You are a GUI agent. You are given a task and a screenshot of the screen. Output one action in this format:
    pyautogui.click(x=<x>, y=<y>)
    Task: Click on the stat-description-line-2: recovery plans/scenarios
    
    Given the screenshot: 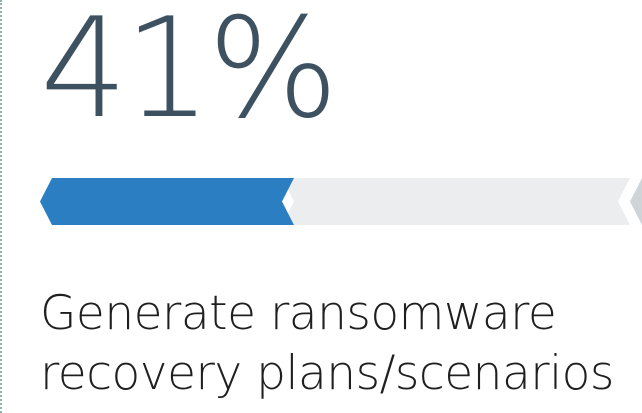 What is the action you would take?
    pyautogui.click(x=327, y=373)
    